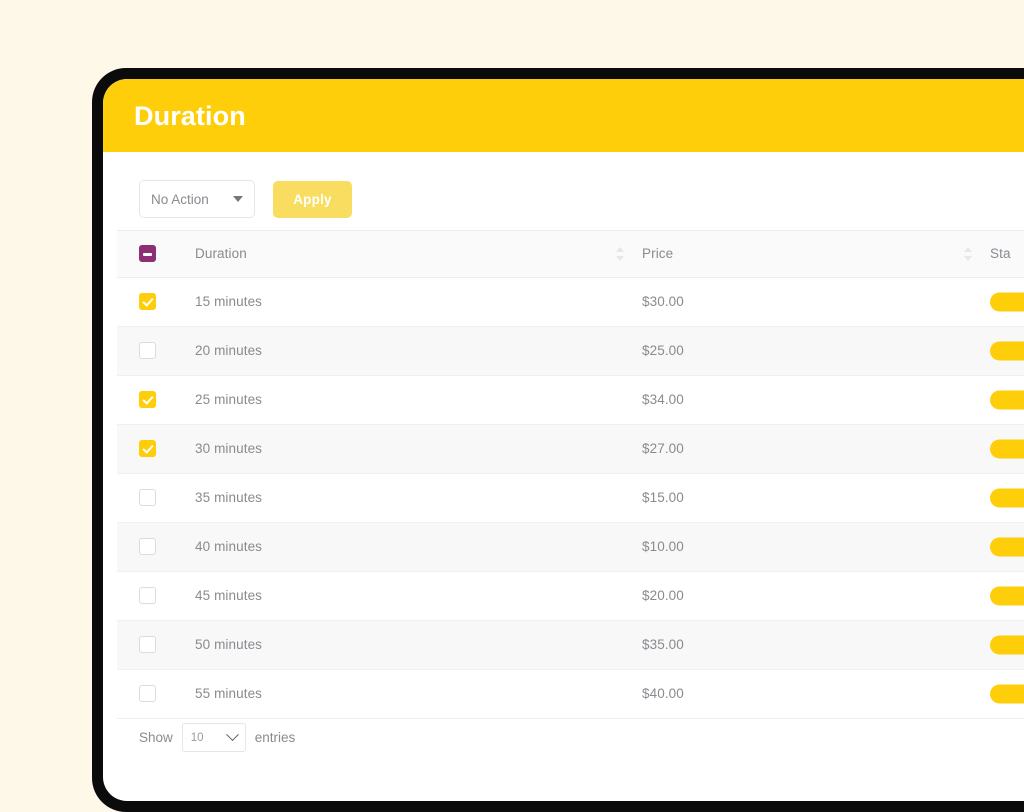  Describe the element at coordinates (418, 449) in the screenshot. I see `cell-duration: 30 minutes` at that location.